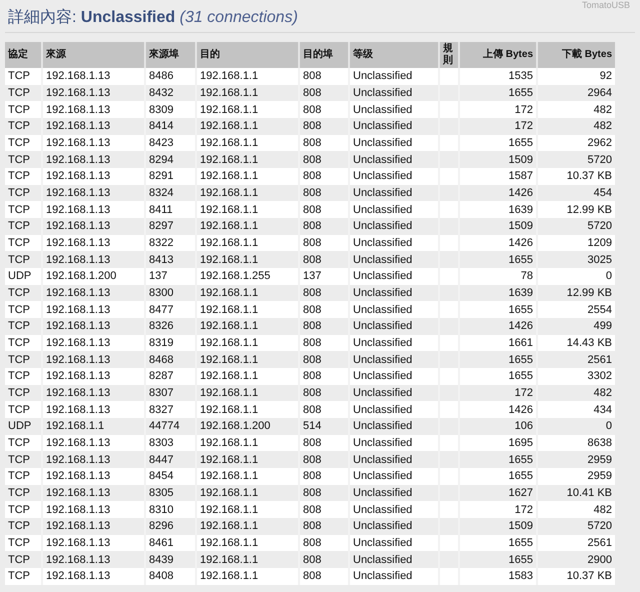 The height and width of the screenshot is (592, 640). What do you see at coordinates (576, 259) in the screenshot?
I see `table-cell: 3025` at bounding box center [576, 259].